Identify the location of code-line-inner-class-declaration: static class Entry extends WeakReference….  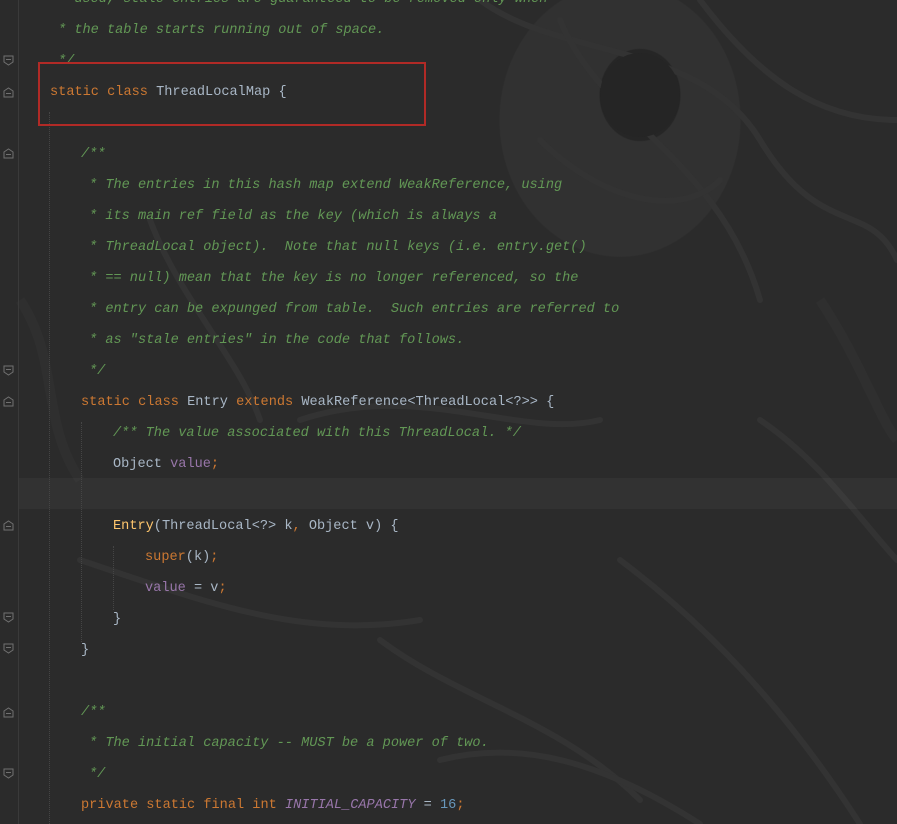
(317, 403).